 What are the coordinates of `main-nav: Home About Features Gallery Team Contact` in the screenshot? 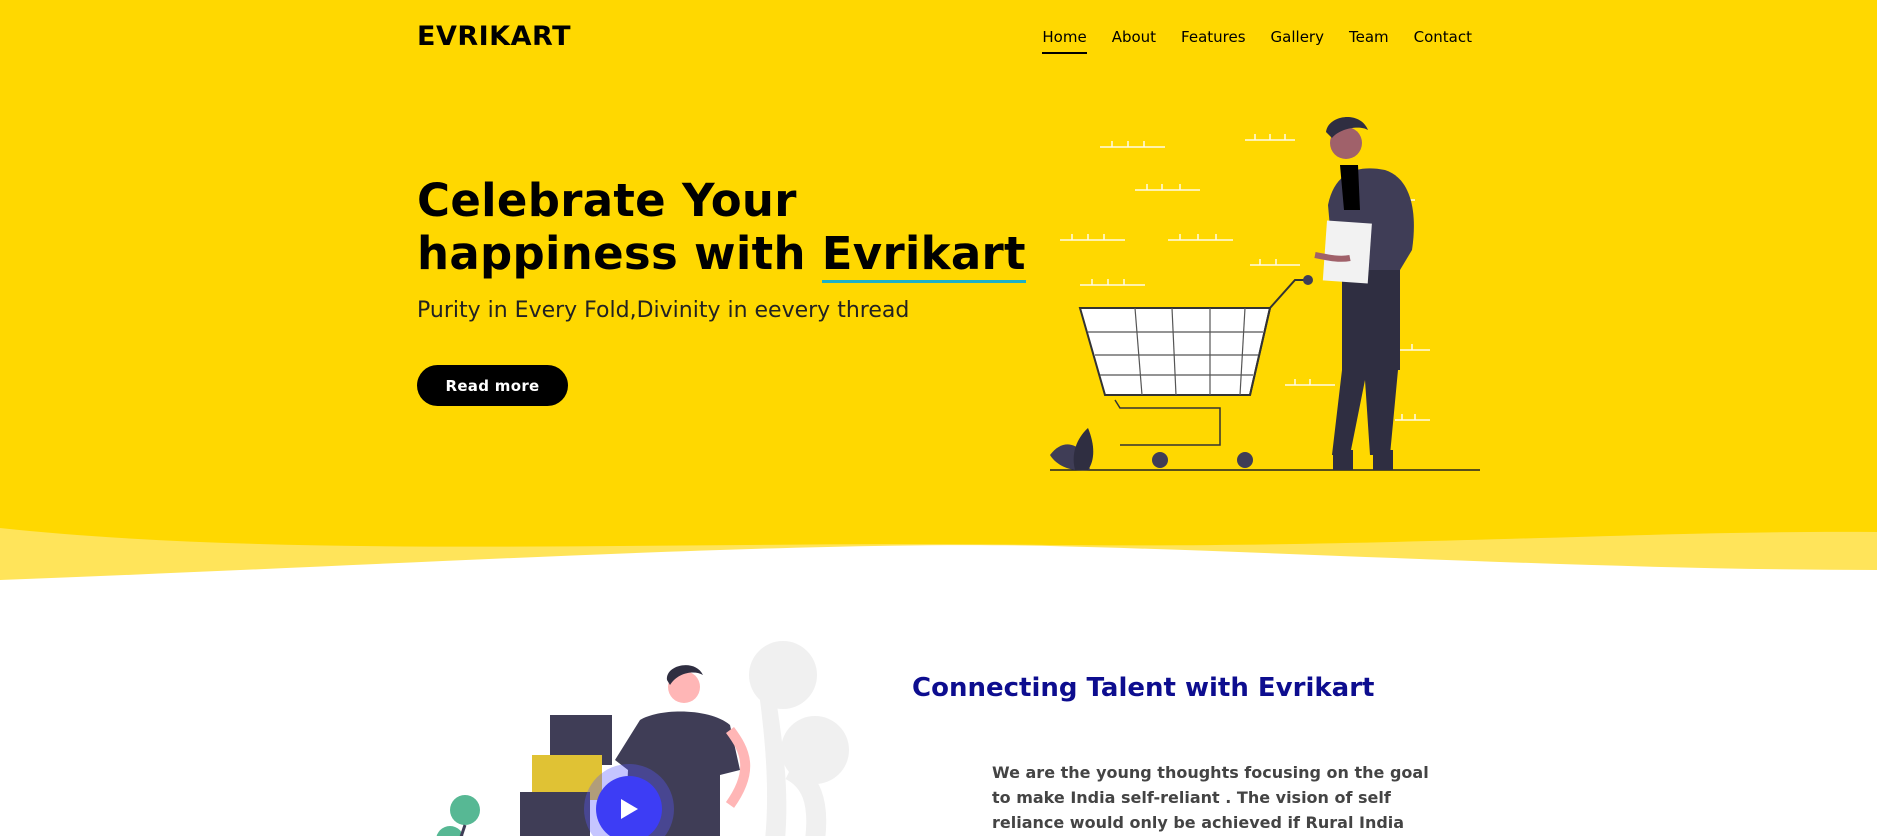 It's located at (1257, 41).